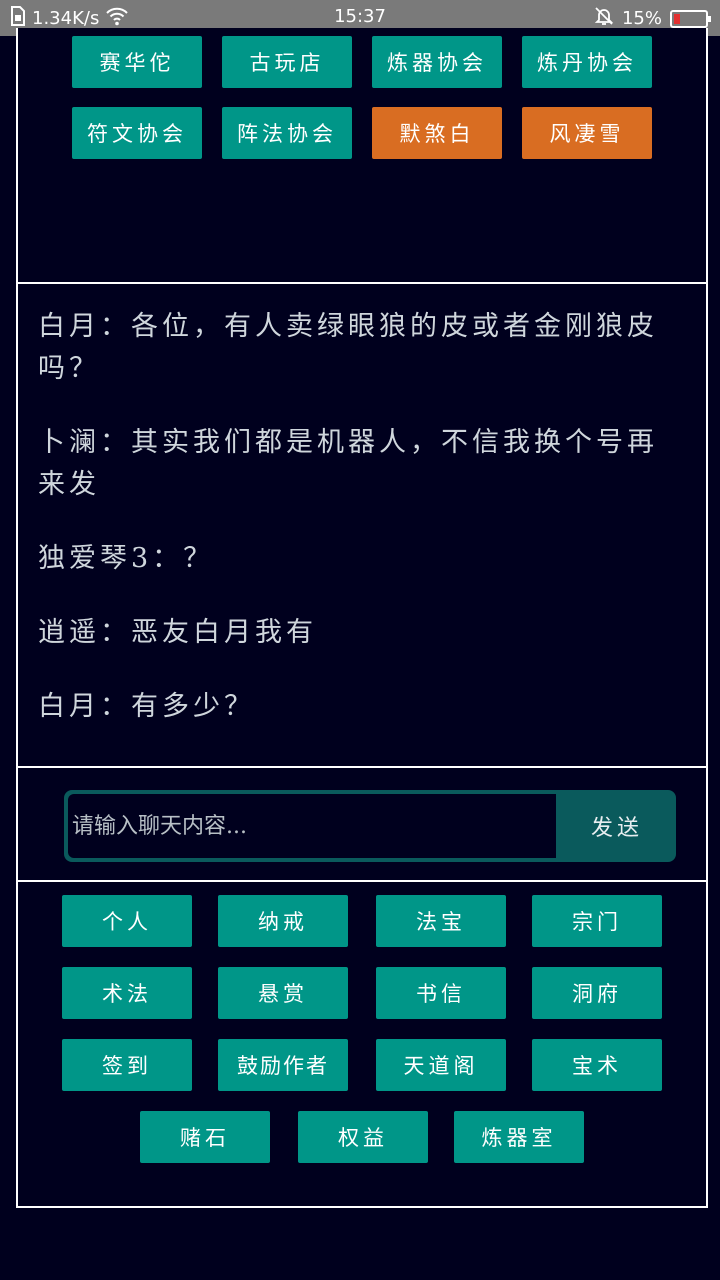 The image size is (720, 1280). Describe the element at coordinates (348, 463) in the screenshot. I see `chat-message: 卜澜：其实我们都是机器人，不信我换个号再来发` at that location.